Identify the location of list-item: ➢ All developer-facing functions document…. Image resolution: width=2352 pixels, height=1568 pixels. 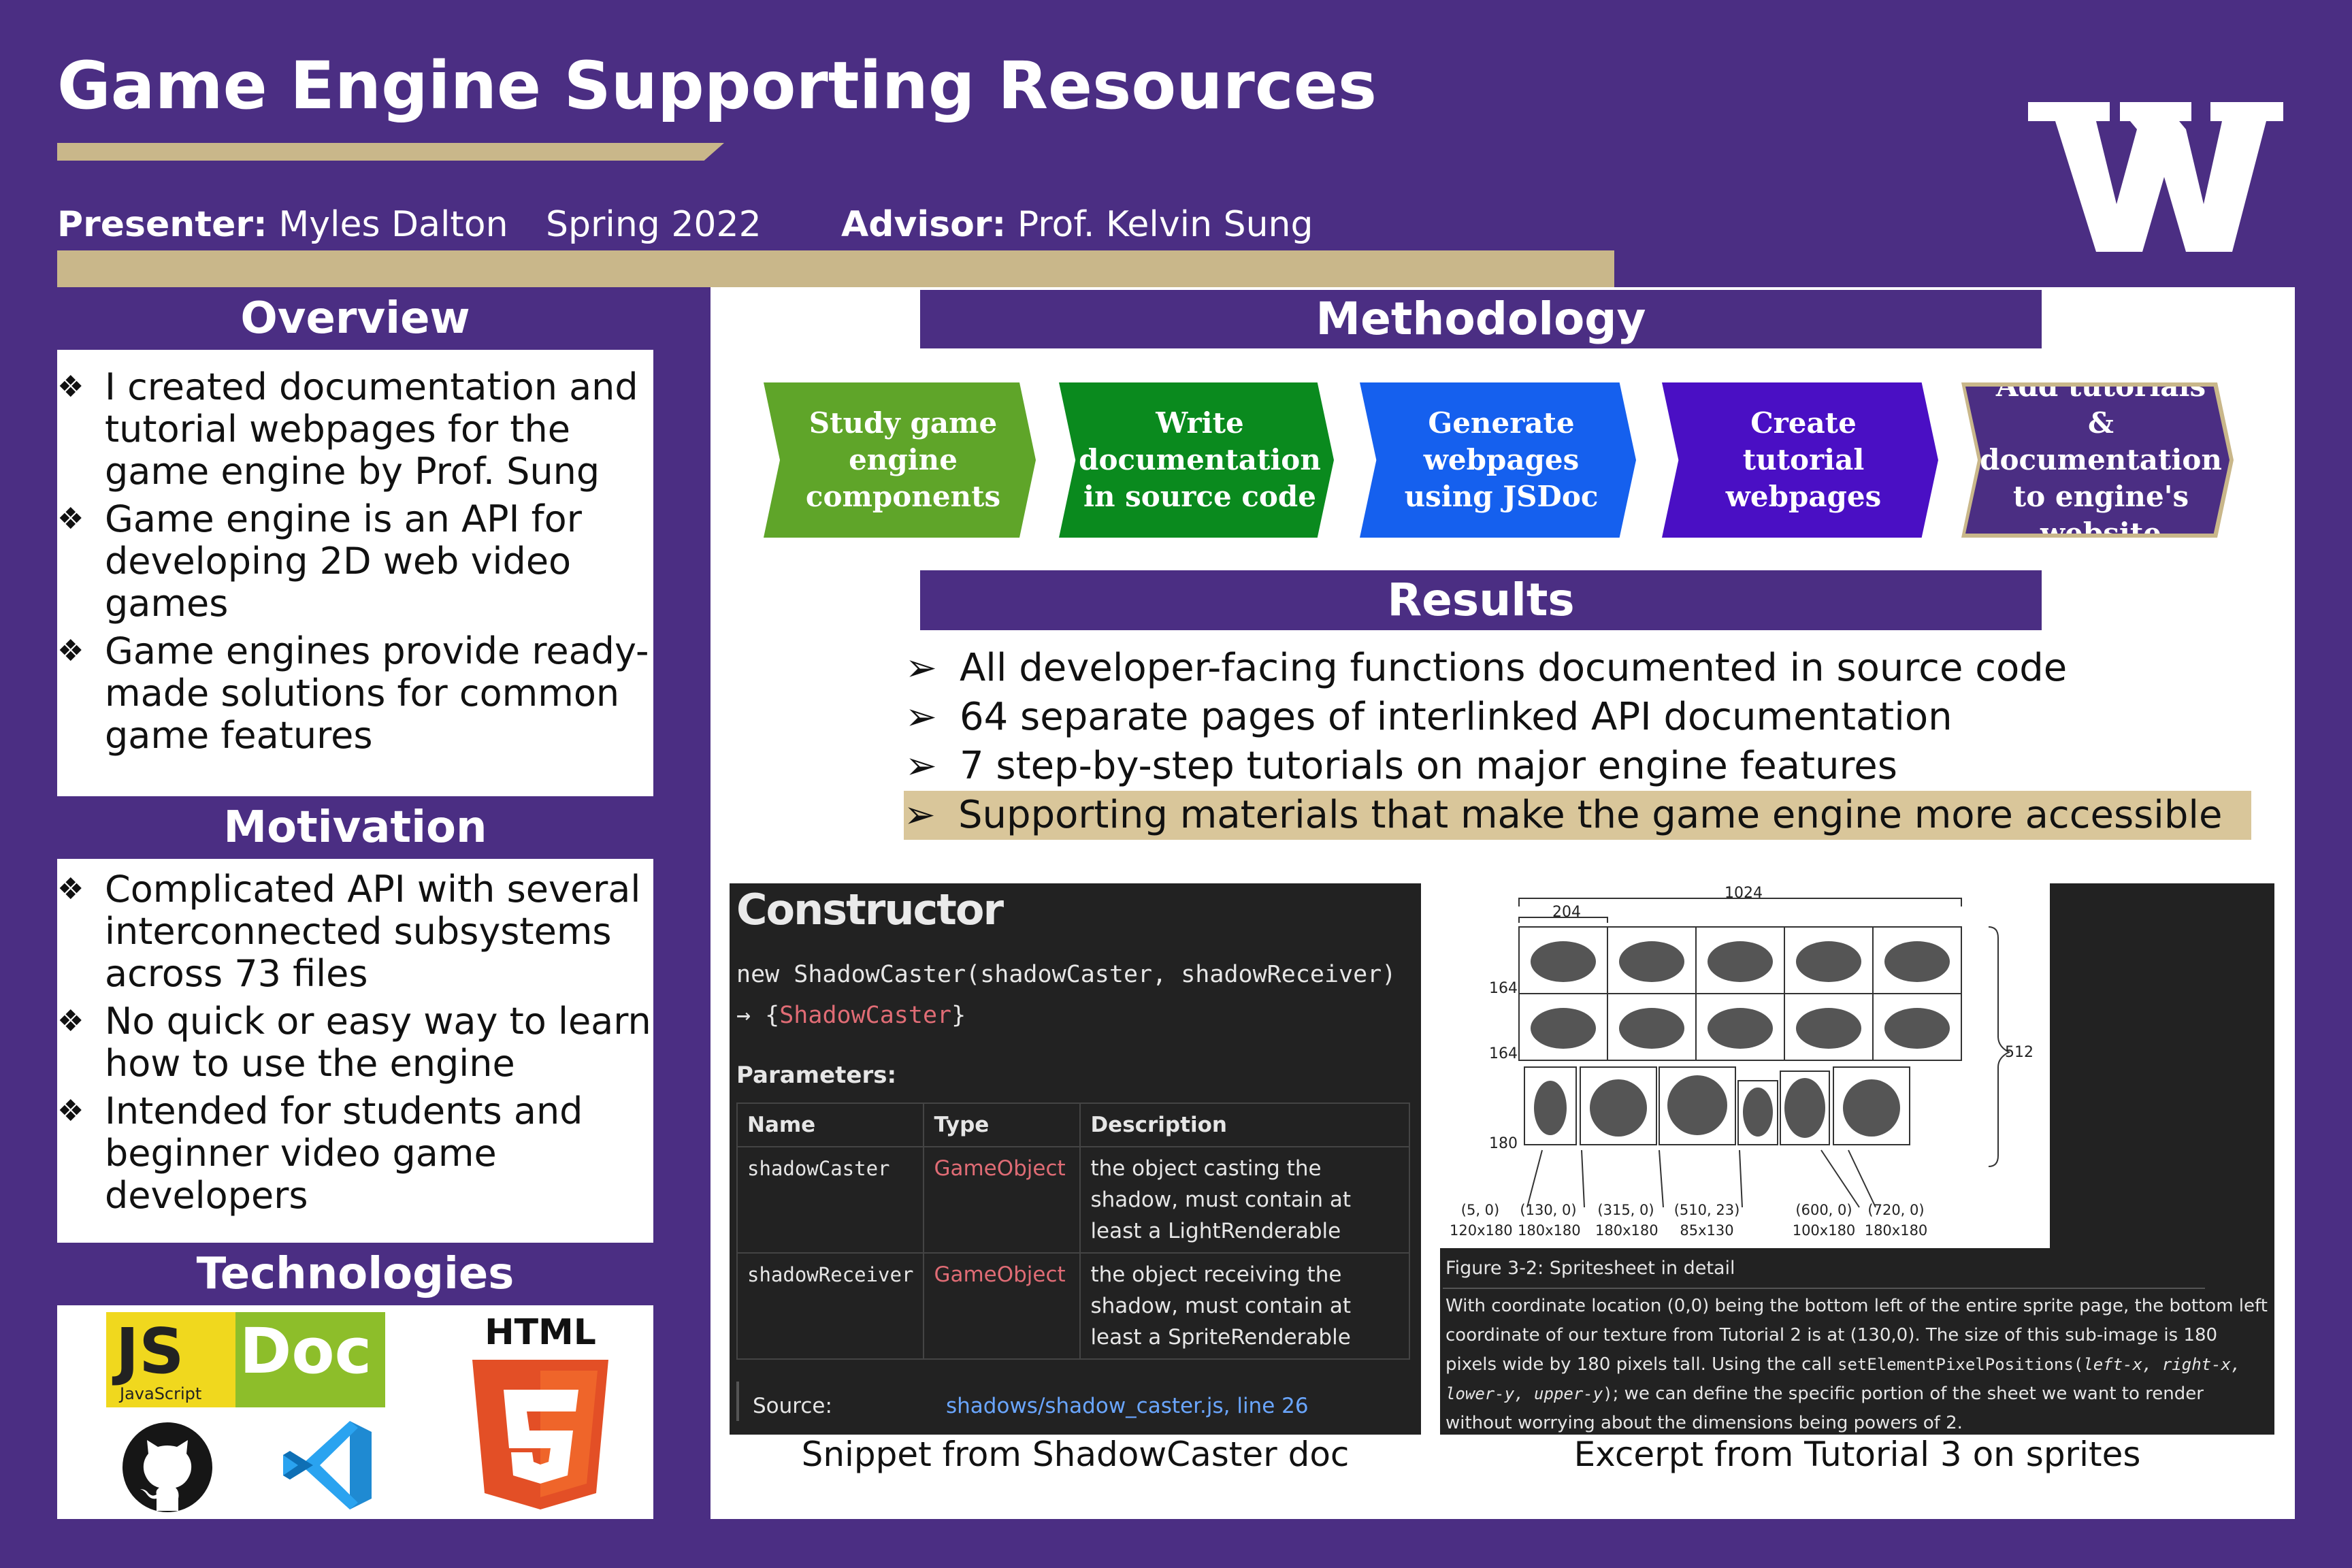
(1585, 669).